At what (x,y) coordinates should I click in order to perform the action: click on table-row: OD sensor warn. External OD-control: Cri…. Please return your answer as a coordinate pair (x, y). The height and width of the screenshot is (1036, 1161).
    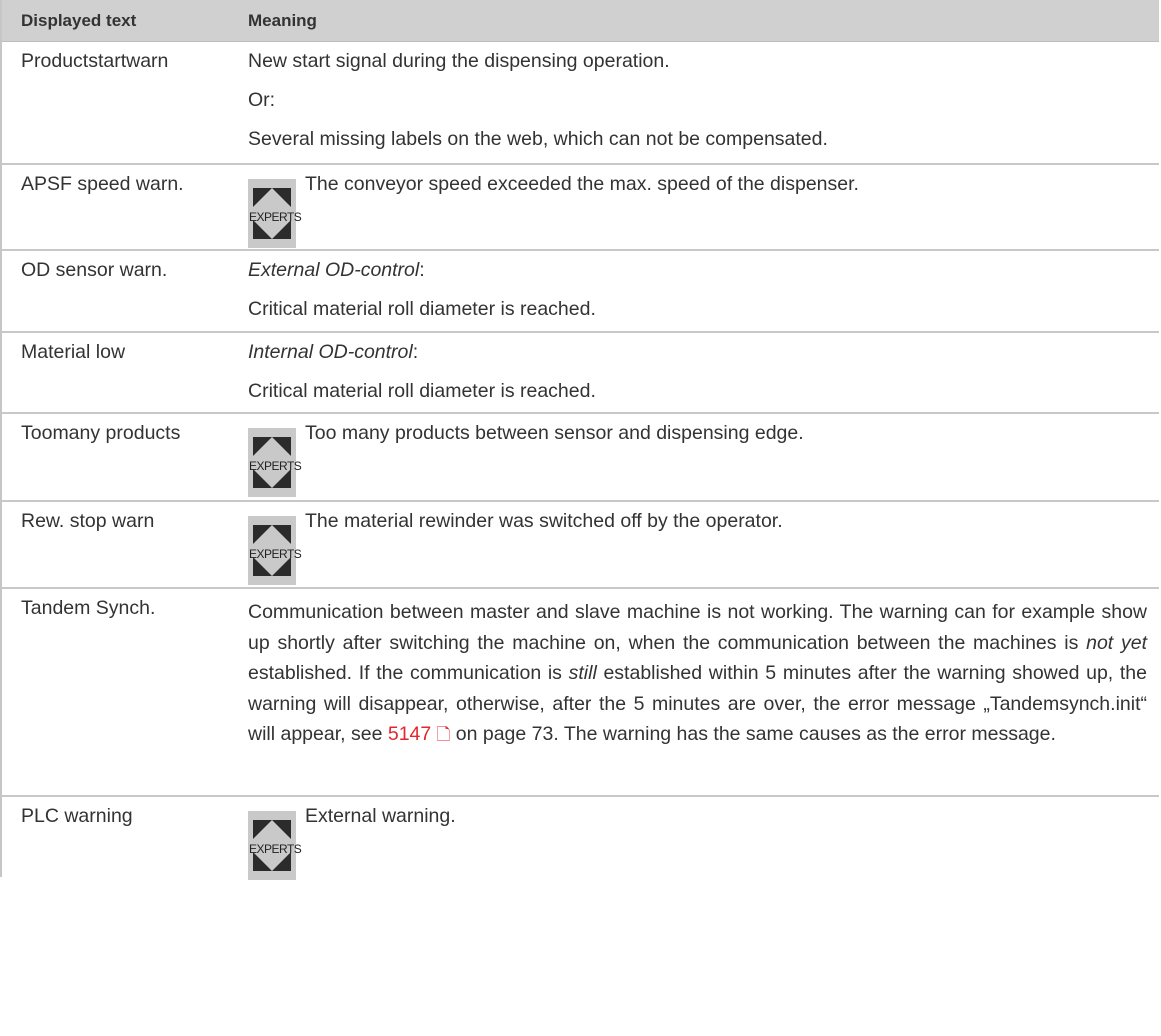
    Looking at the image, I should click on (580, 292).